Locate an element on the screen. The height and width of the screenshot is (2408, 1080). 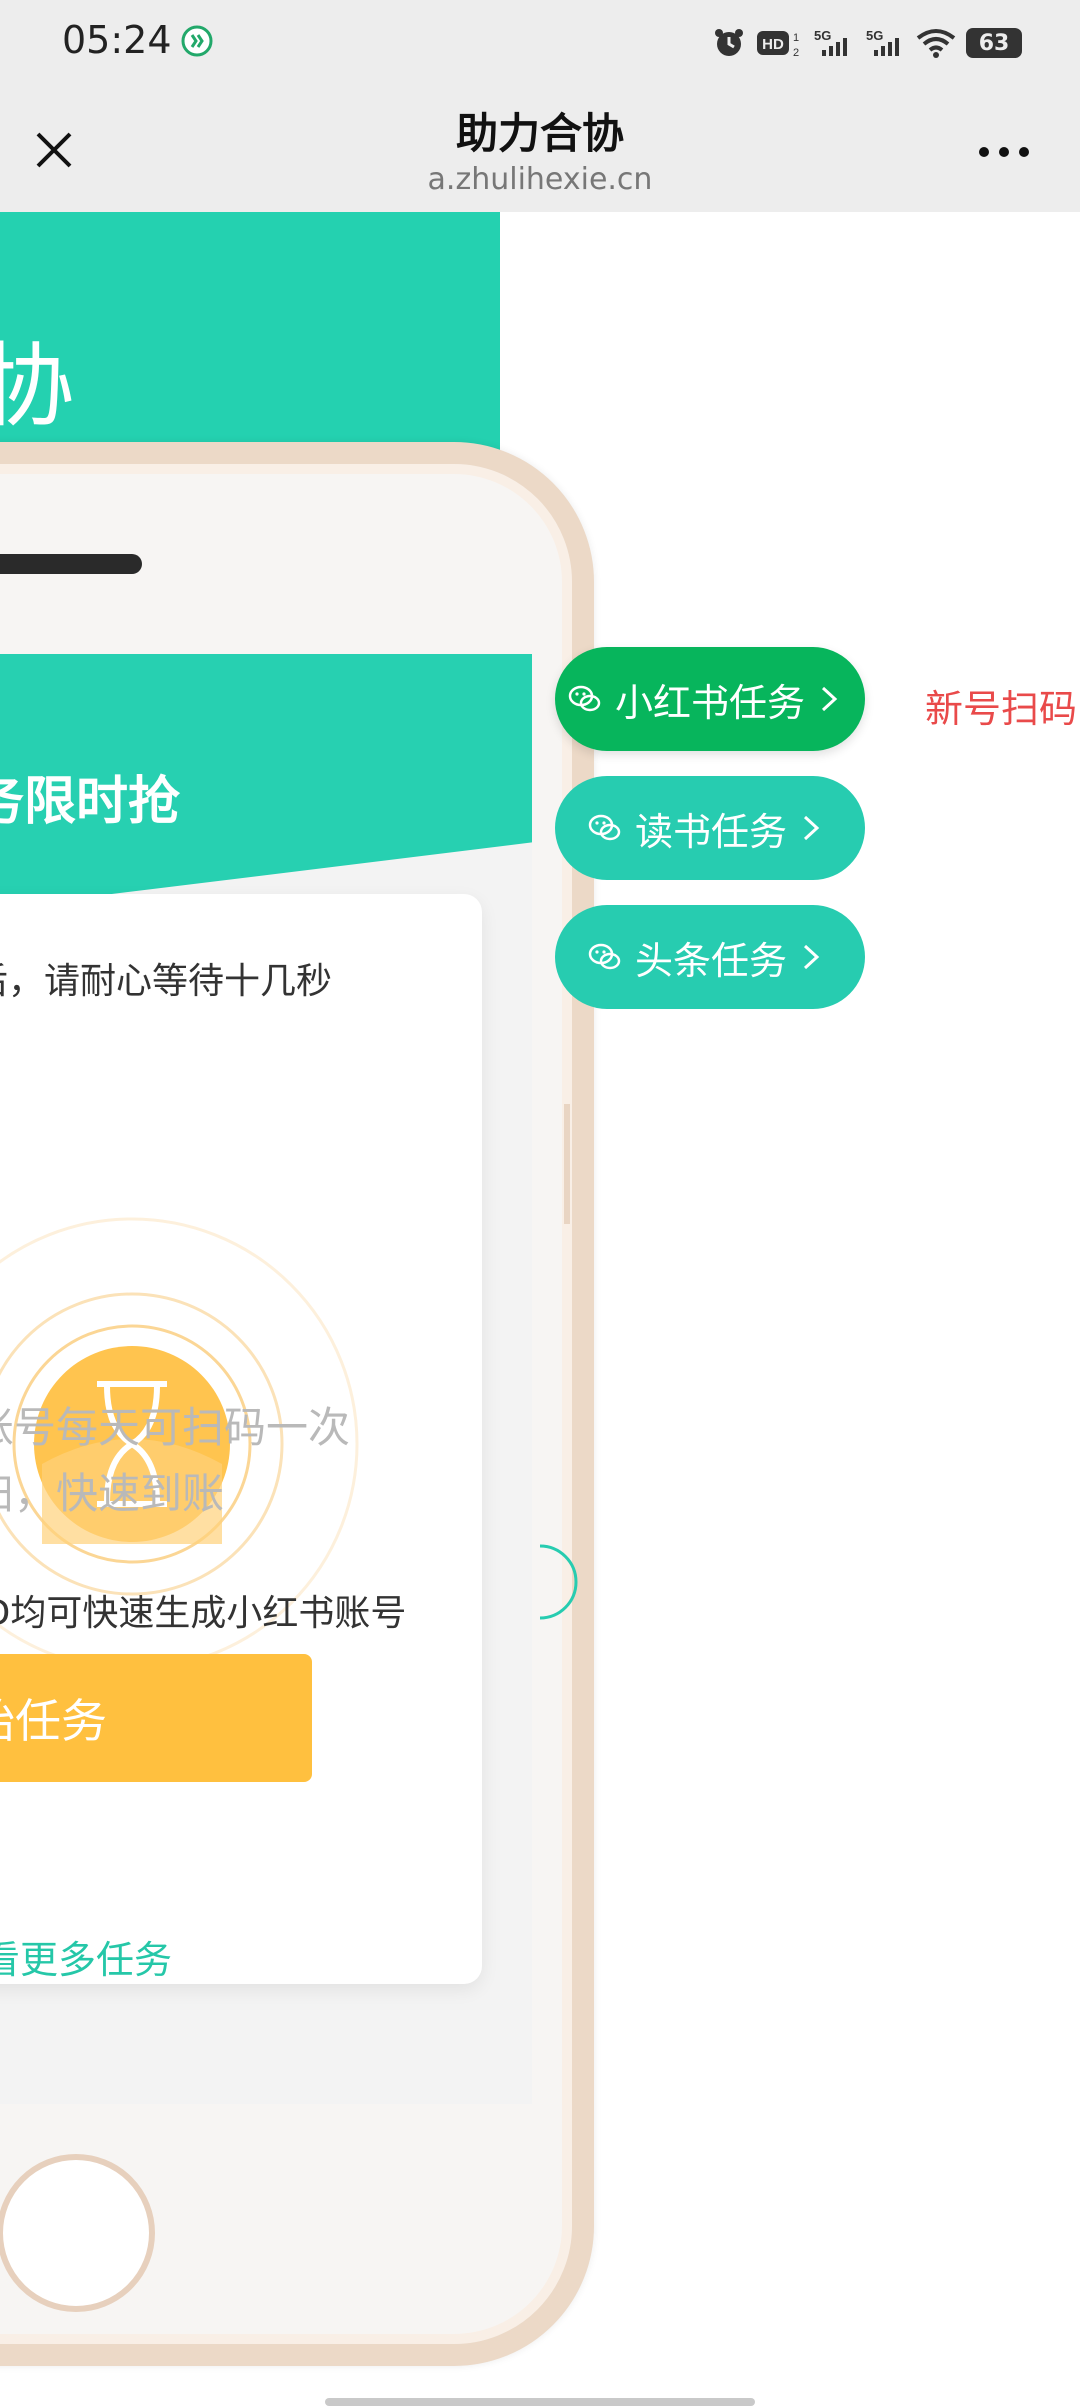
card-hint: 后，请耐心等待十几秒 is located at coordinates (166, 981).